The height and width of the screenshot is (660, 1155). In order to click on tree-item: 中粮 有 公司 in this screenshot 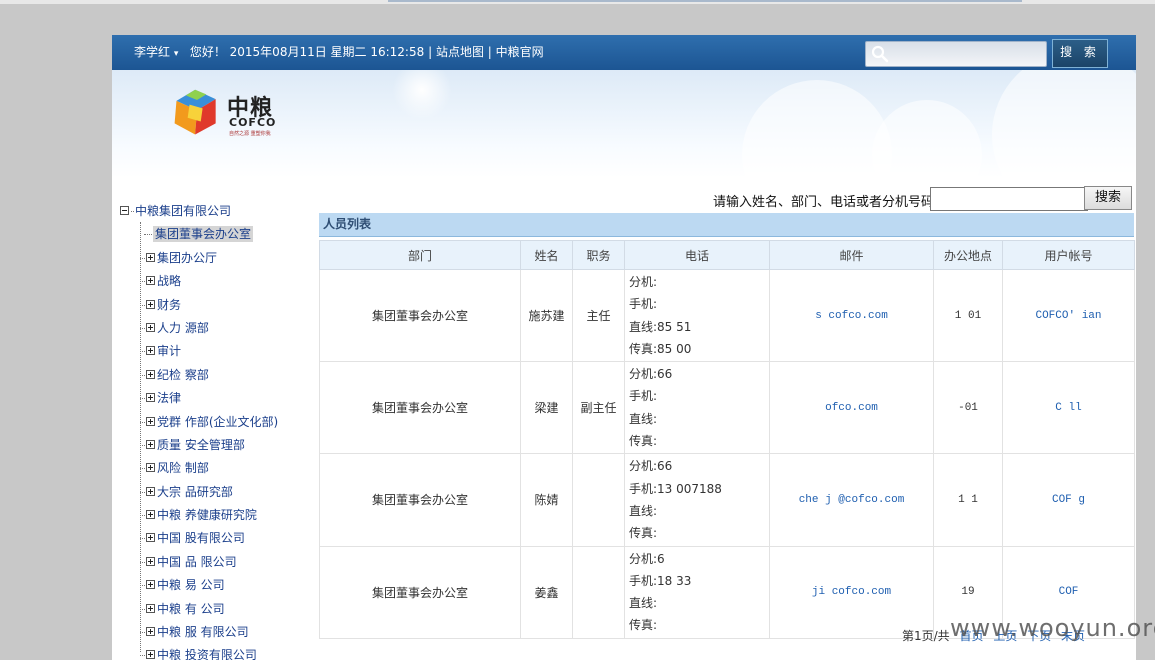, I will do `click(213, 610)`.